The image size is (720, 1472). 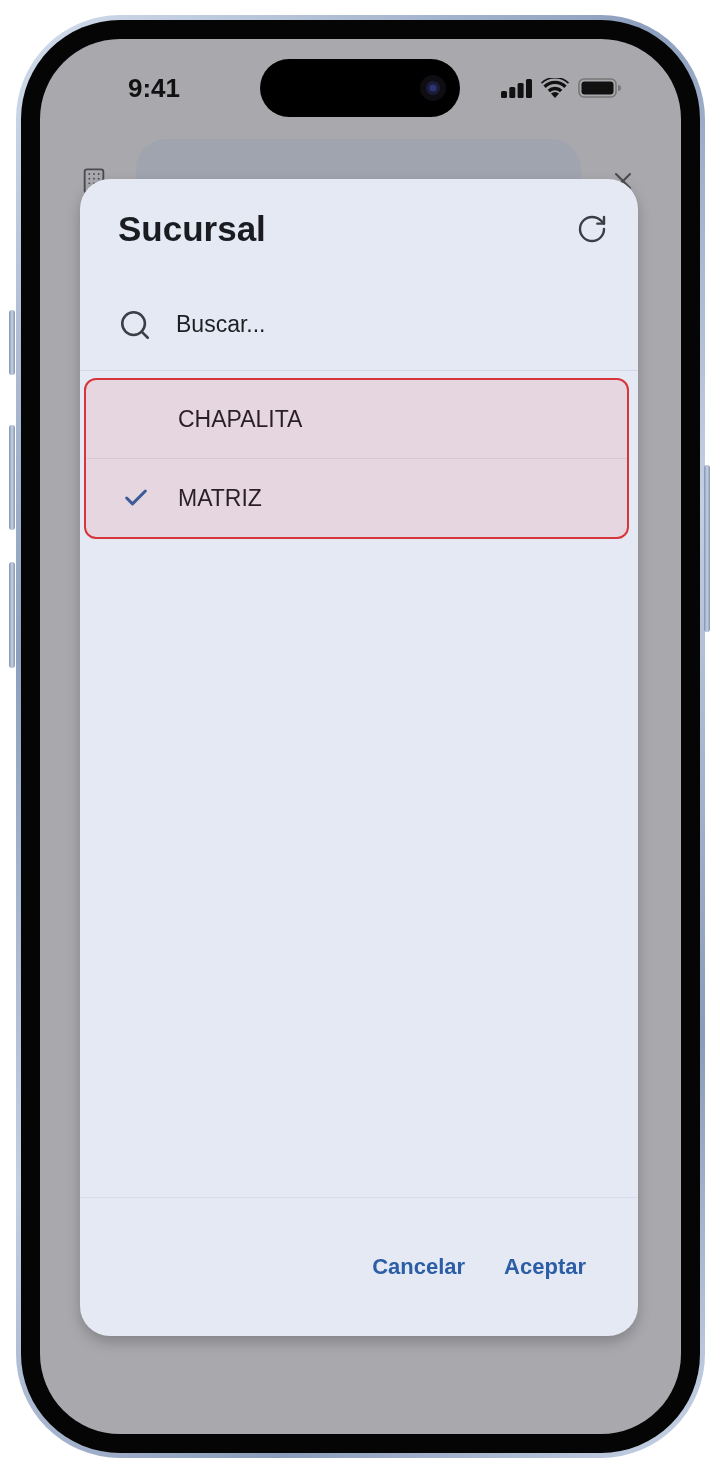 I want to click on status-time: 9:41, so click(x=155, y=88).